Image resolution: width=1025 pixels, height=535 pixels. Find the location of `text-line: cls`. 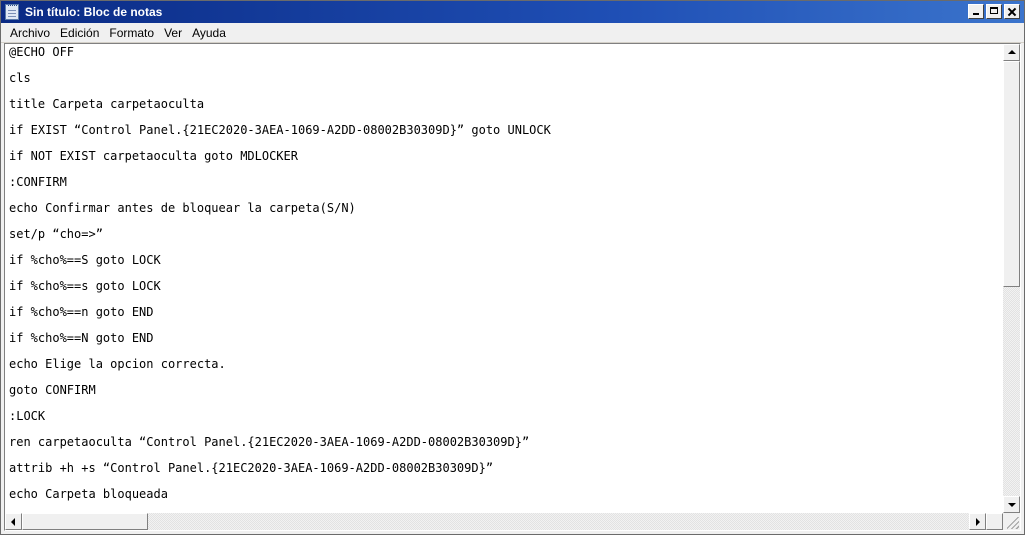

text-line: cls is located at coordinates (20, 78).